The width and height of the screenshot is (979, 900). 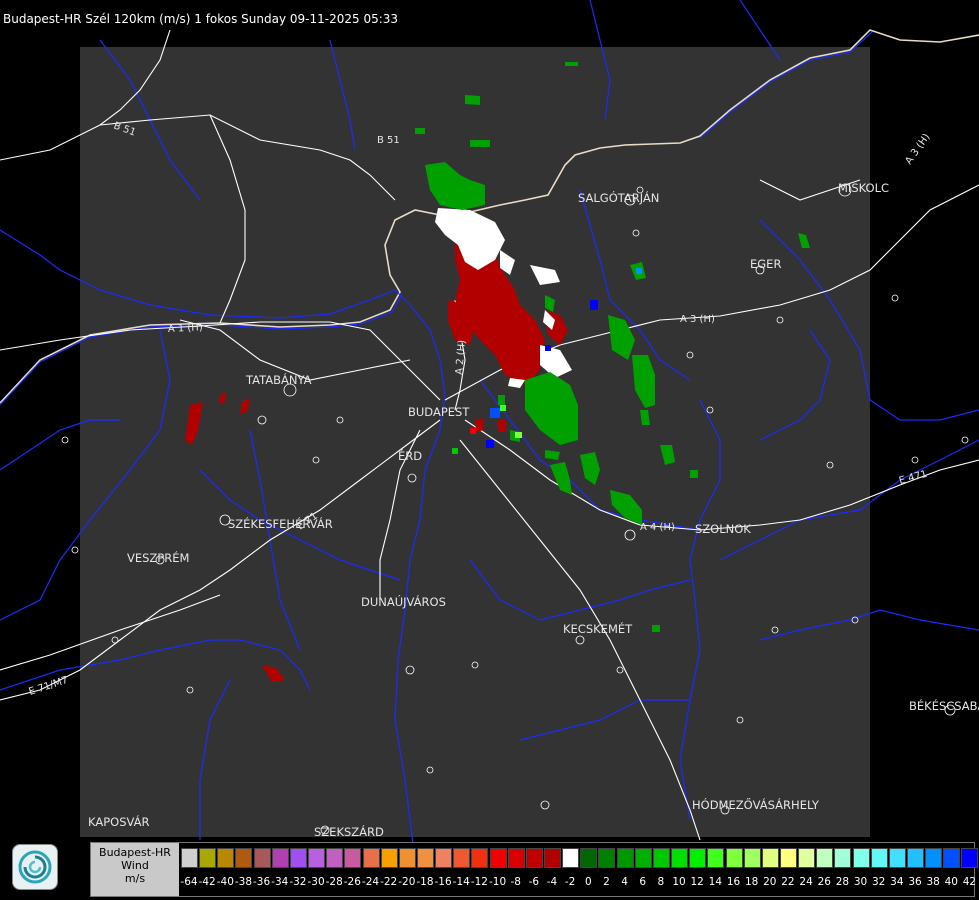 What do you see at coordinates (349, 831) in the screenshot?
I see `city-label: SZEKSZÁRD` at bounding box center [349, 831].